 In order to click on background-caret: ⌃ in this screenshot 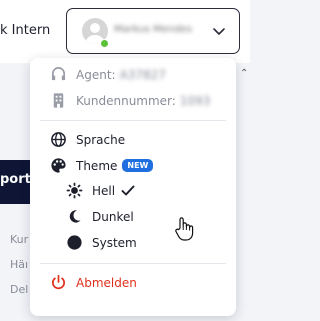, I will do `click(244, 73)`.